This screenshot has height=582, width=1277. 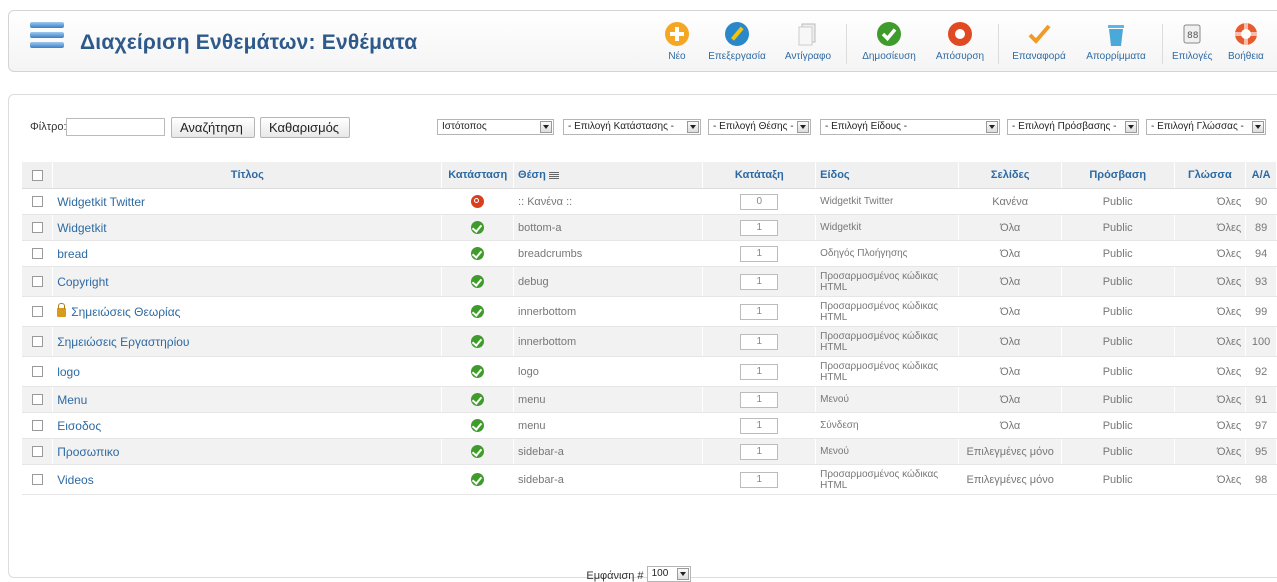 I want to click on title-cell: logo, so click(x=247, y=371).